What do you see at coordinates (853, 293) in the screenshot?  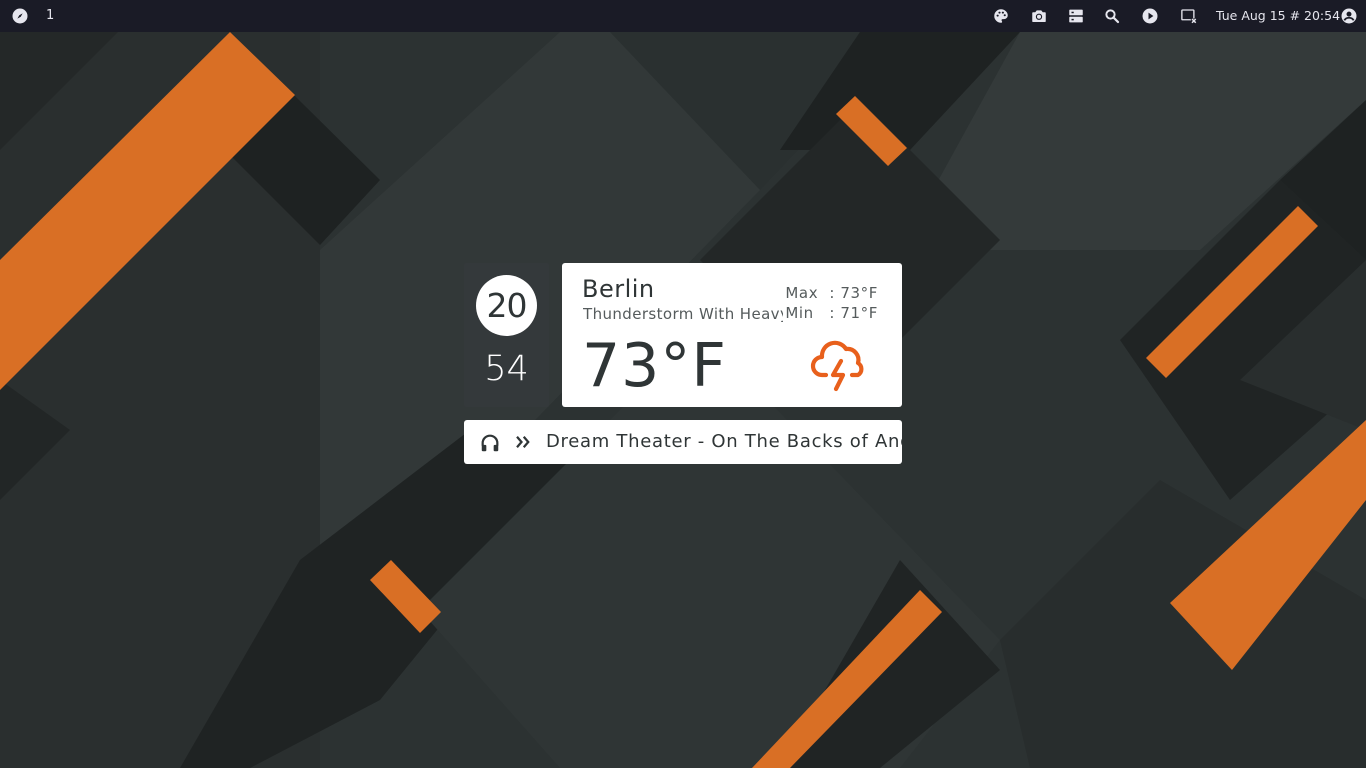 I see `weather-max-value: : 73°F` at bounding box center [853, 293].